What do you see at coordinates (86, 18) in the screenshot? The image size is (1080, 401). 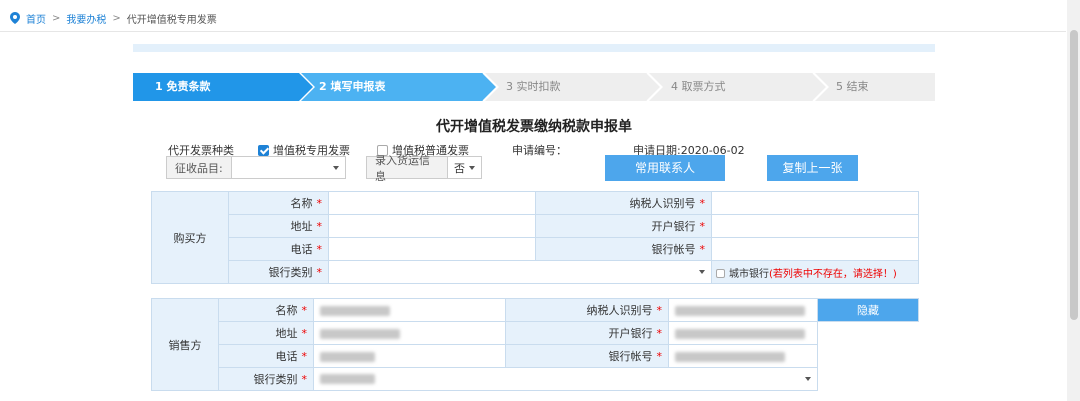 I see `breadcrumb-tax: 我要办税` at bounding box center [86, 18].